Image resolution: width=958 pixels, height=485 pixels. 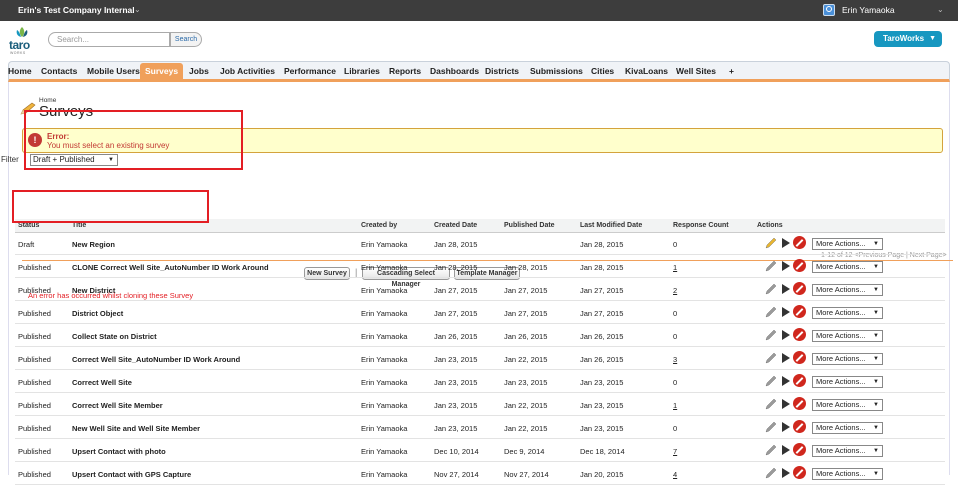 I want to click on tab-dashboards: Dashboards, so click(x=454, y=71).